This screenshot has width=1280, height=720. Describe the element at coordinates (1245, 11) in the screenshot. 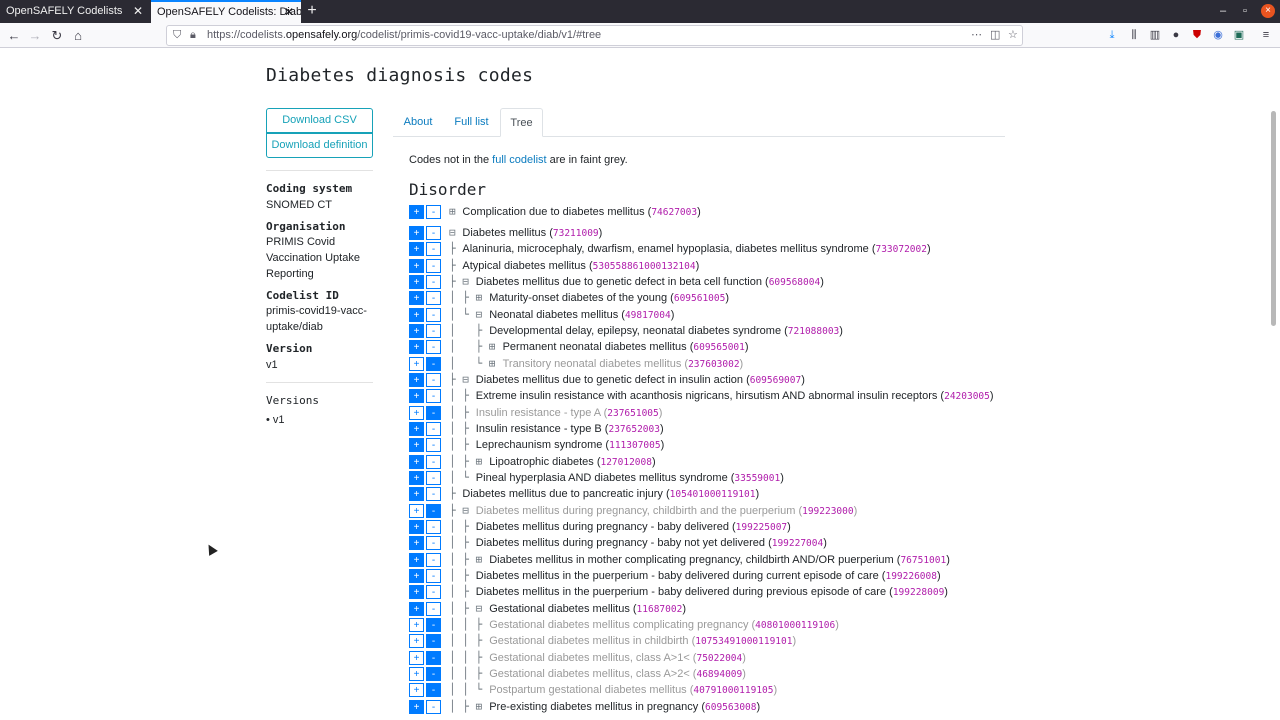

I see `maximize-icon: ▫` at that location.